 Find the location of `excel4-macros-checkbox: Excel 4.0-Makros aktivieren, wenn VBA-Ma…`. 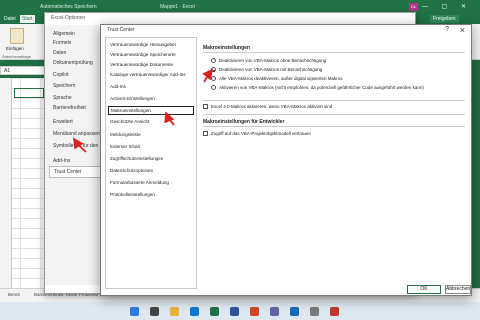

excel4-macros-checkbox: Excel 4.0-Makros aktivieren, wenn VBA-Ma… is located at coordinates (268, 107).